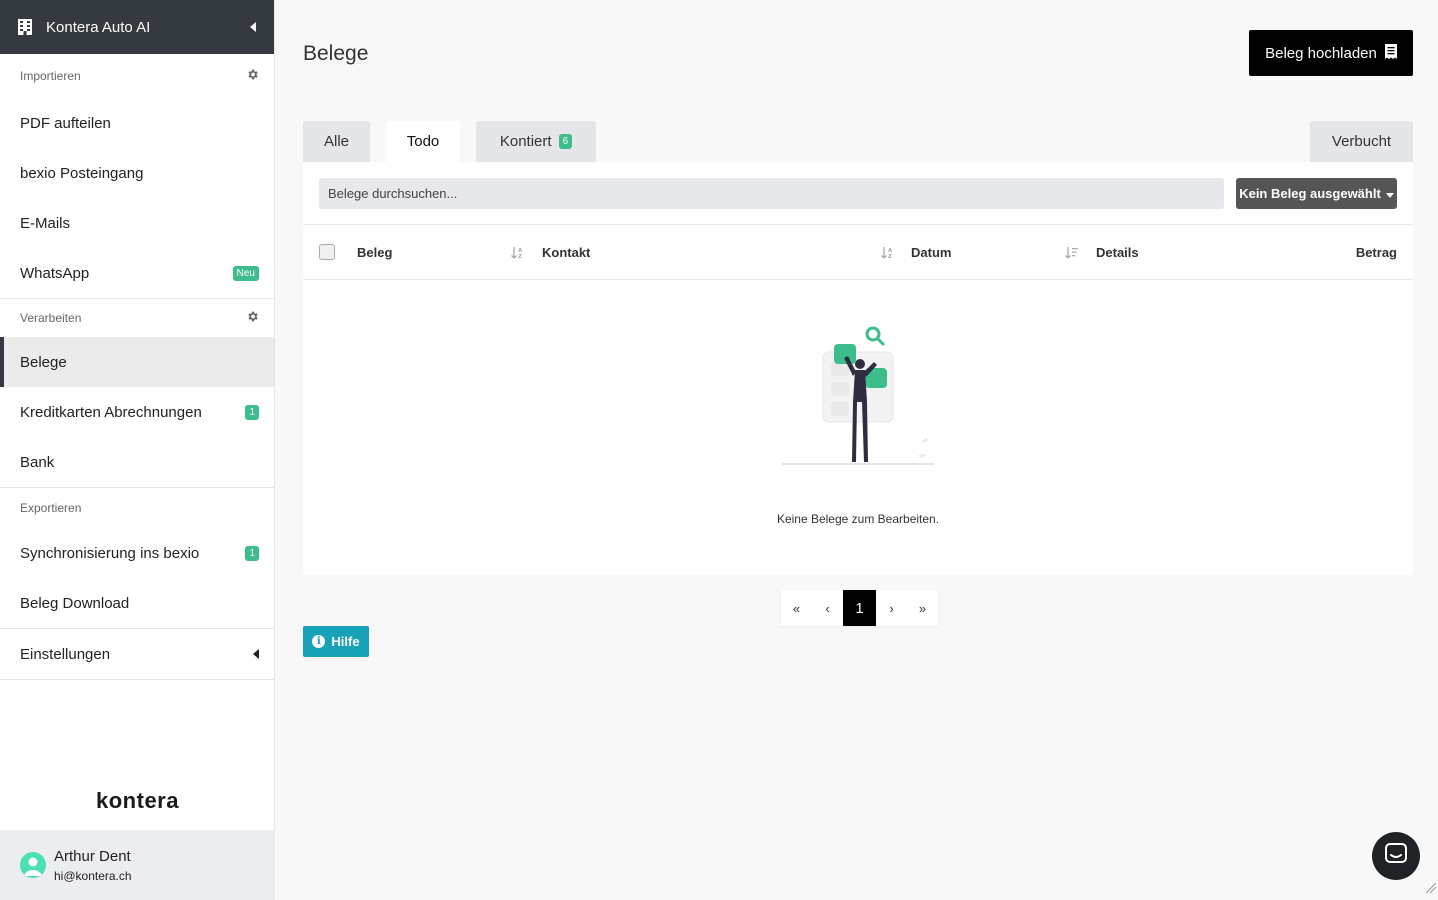 This screenshot has height=900, width=1438. I want to click on building-icon, so click(25, 27).